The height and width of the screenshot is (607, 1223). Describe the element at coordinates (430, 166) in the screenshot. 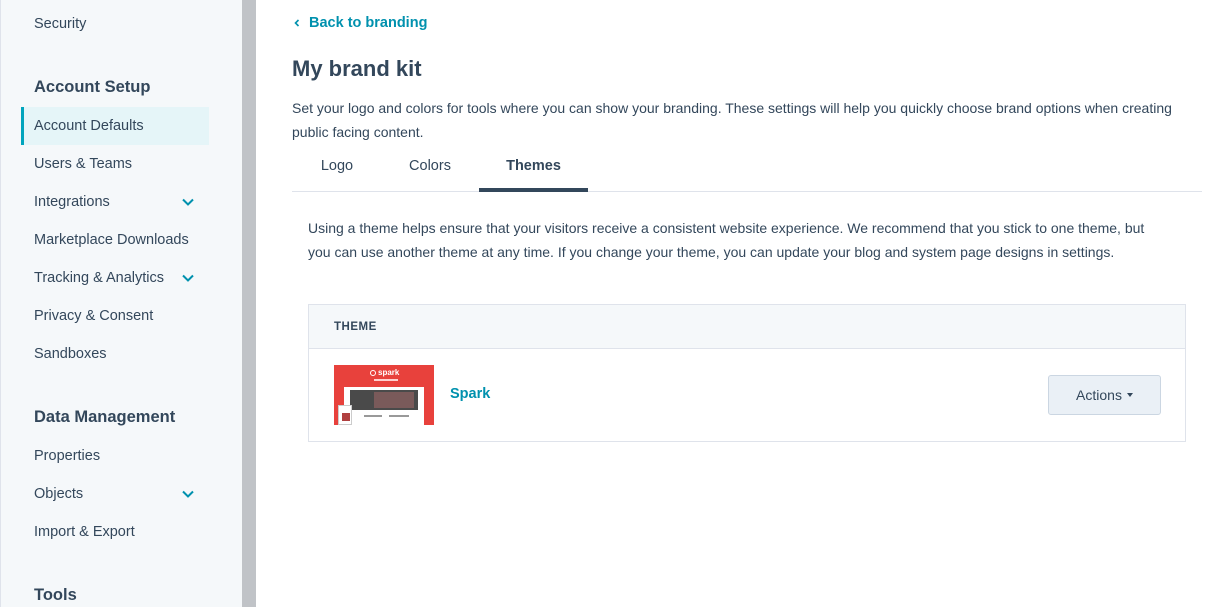

I see `tab-label: Colors` at that location.